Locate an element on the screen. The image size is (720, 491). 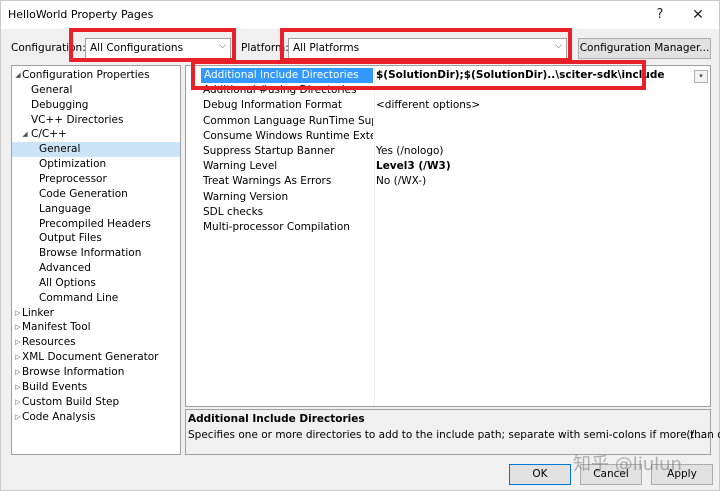
tree-item-label: Linker is located at coordinates (38, 312).